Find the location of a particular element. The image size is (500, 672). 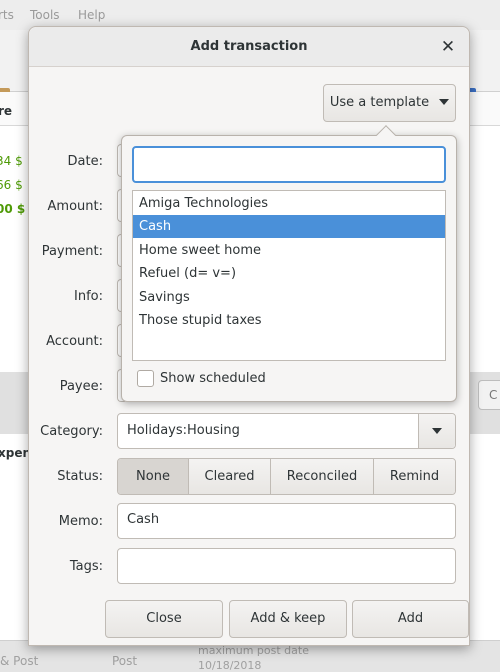

use-template-button: Use a template is located at coordinates (389, 103).